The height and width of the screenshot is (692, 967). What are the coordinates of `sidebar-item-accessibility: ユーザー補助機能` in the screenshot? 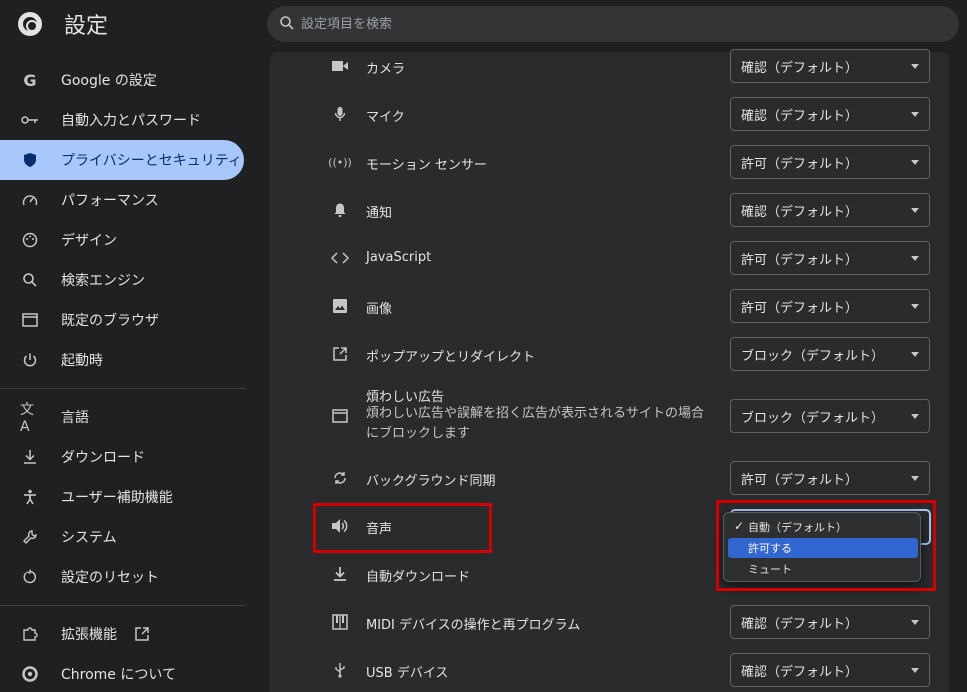 It's located at (122, 497).